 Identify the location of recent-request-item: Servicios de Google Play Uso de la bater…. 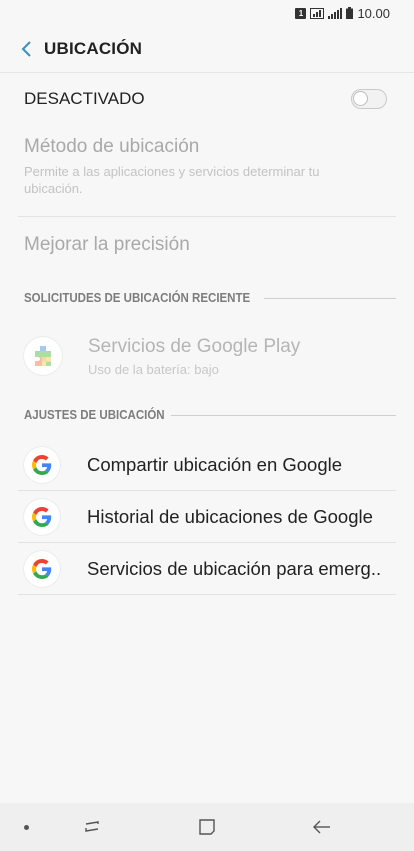
(210, 356).